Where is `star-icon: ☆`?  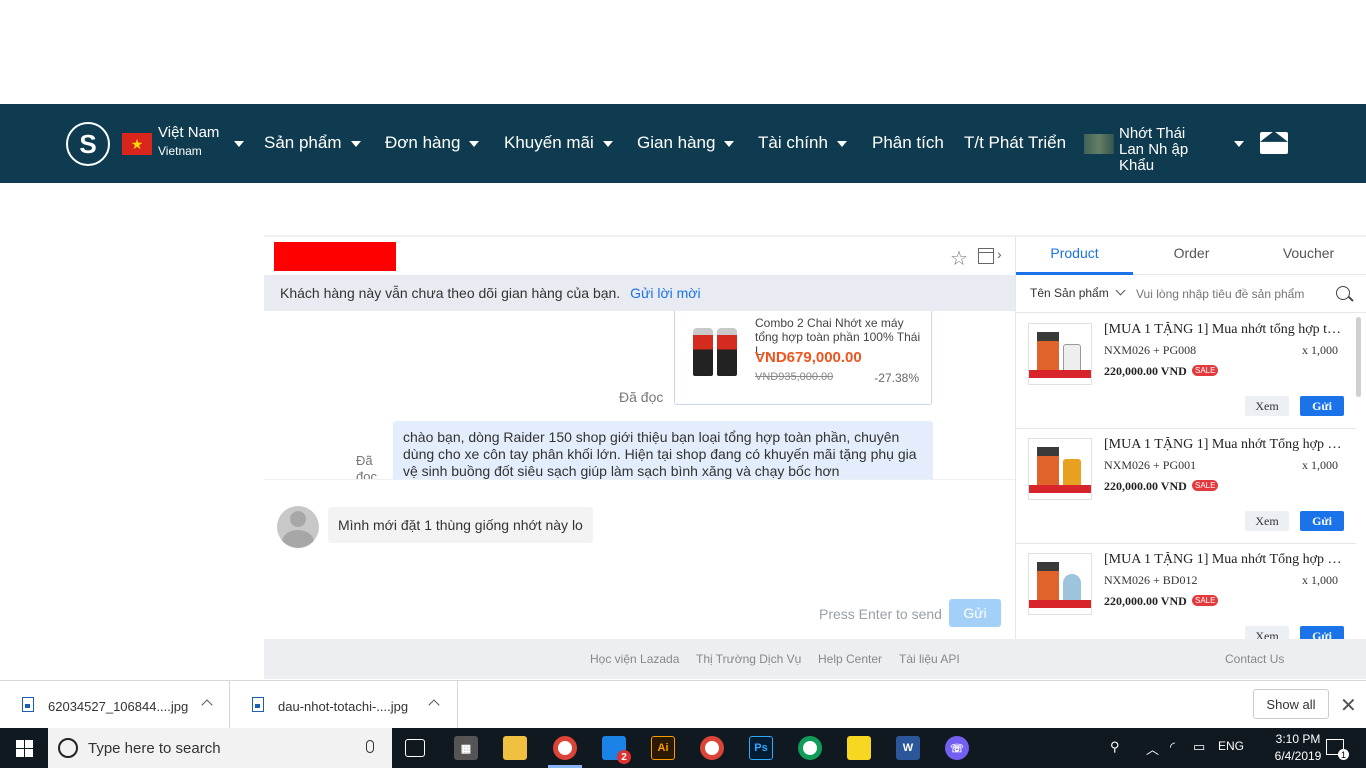
star-icon: ☆ is located at coordinates (959, 258).